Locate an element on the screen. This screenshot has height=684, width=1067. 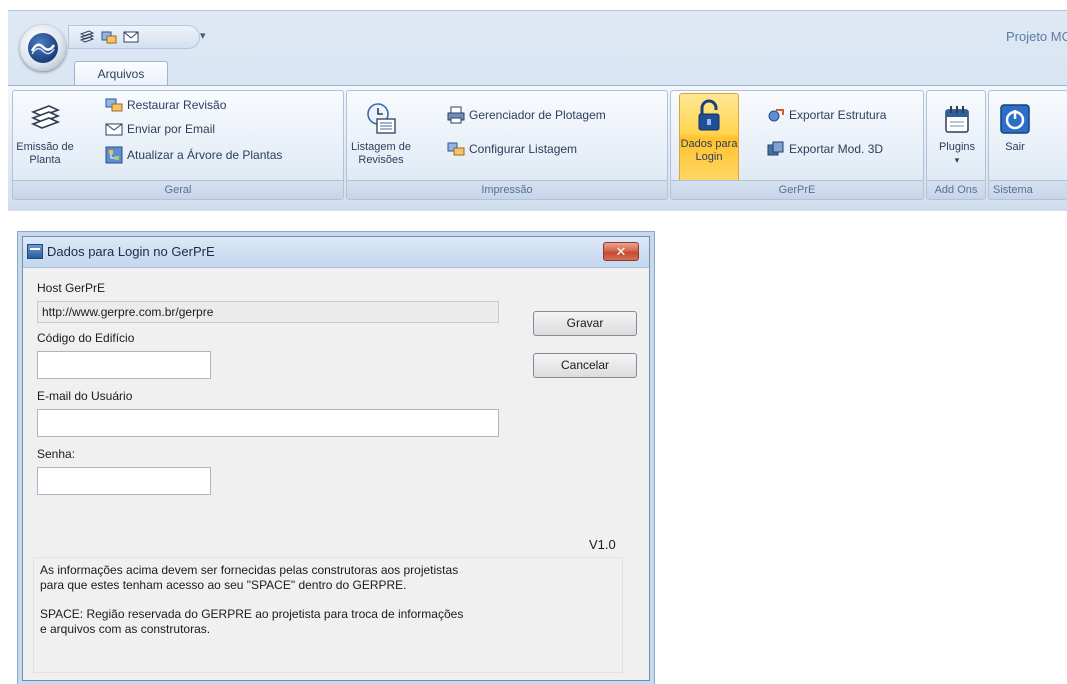
dados-label: Dados para Login is located at coordinates (709, 150).